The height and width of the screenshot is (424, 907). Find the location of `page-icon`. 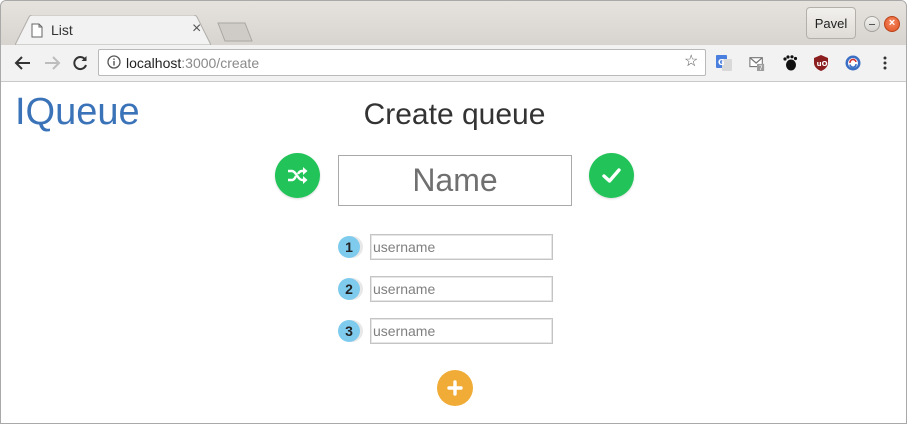

page-icon is located at coordinates (37, 30).